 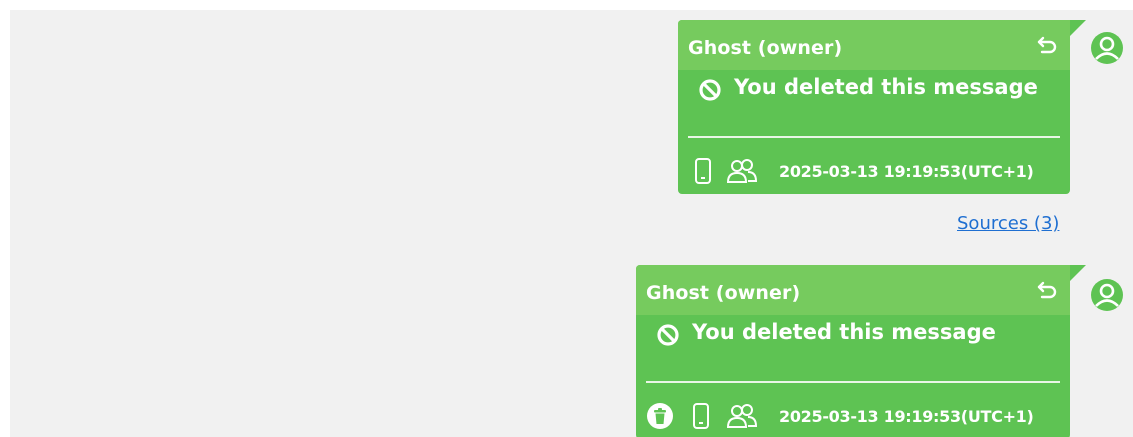 What do you see at coordinates (566, 5) in the screenshot?
I see `top-border` at bounding box center [566, 5].